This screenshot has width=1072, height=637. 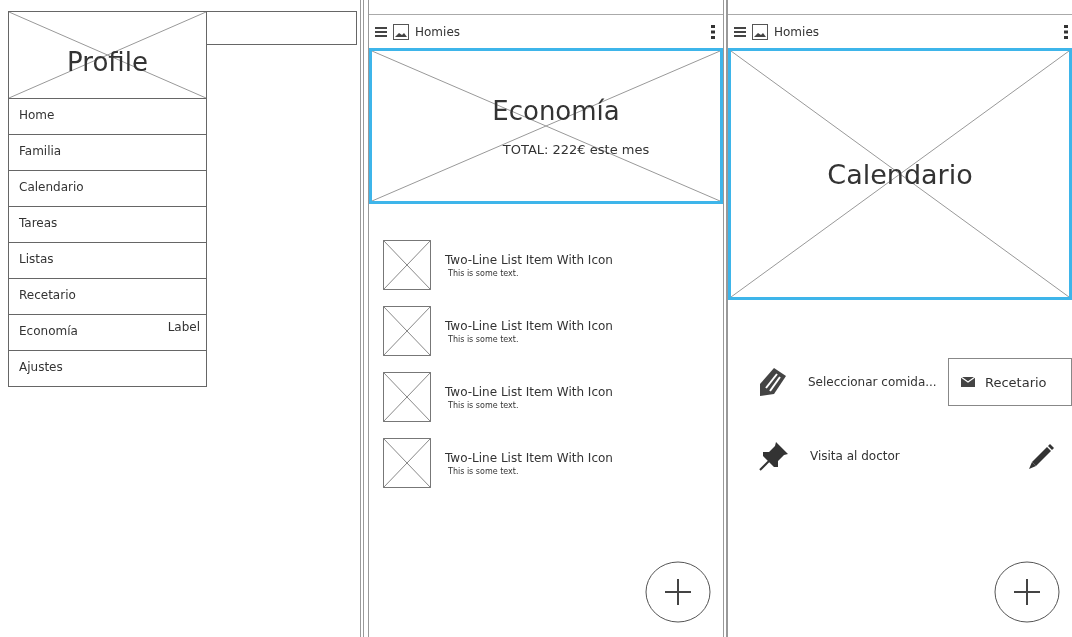 I want to click on hero-title: Calendario, so click(x=900, y=174).